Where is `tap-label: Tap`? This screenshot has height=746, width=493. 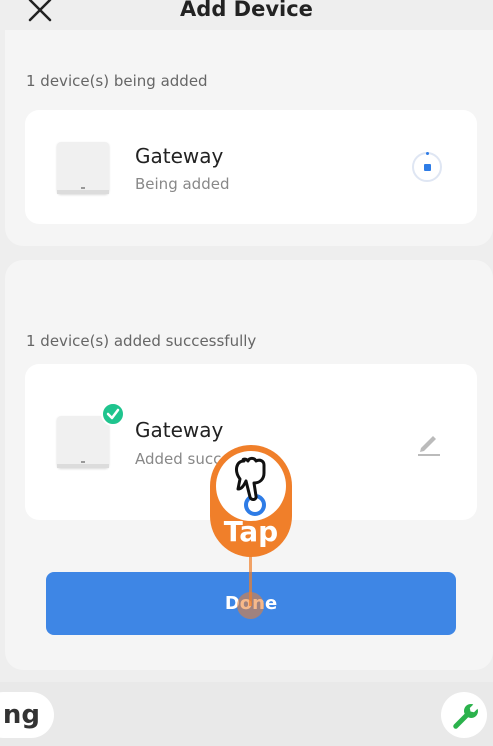 tap-label: Tap is located at coordinates (251, 531).